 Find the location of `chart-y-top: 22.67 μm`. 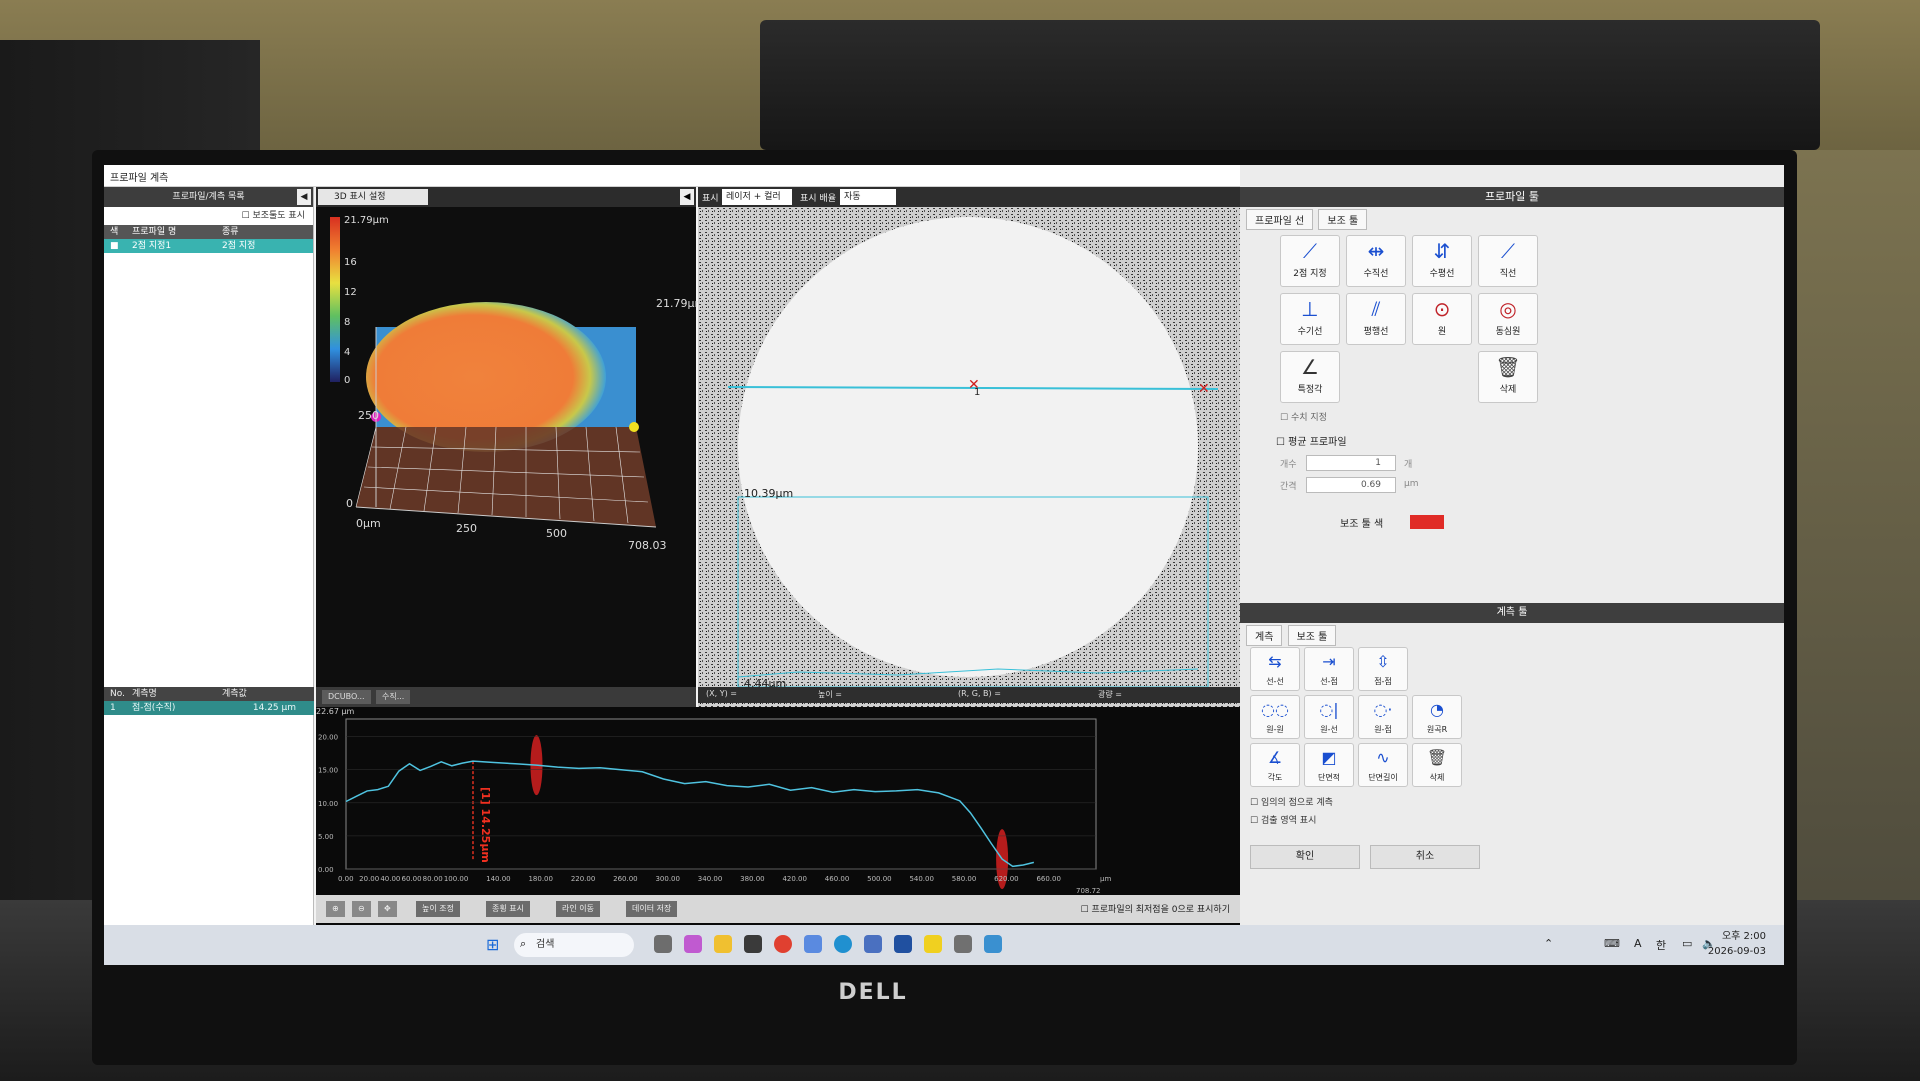

chart-y-top: 22.67 μm is located at coordinates (335, 711).